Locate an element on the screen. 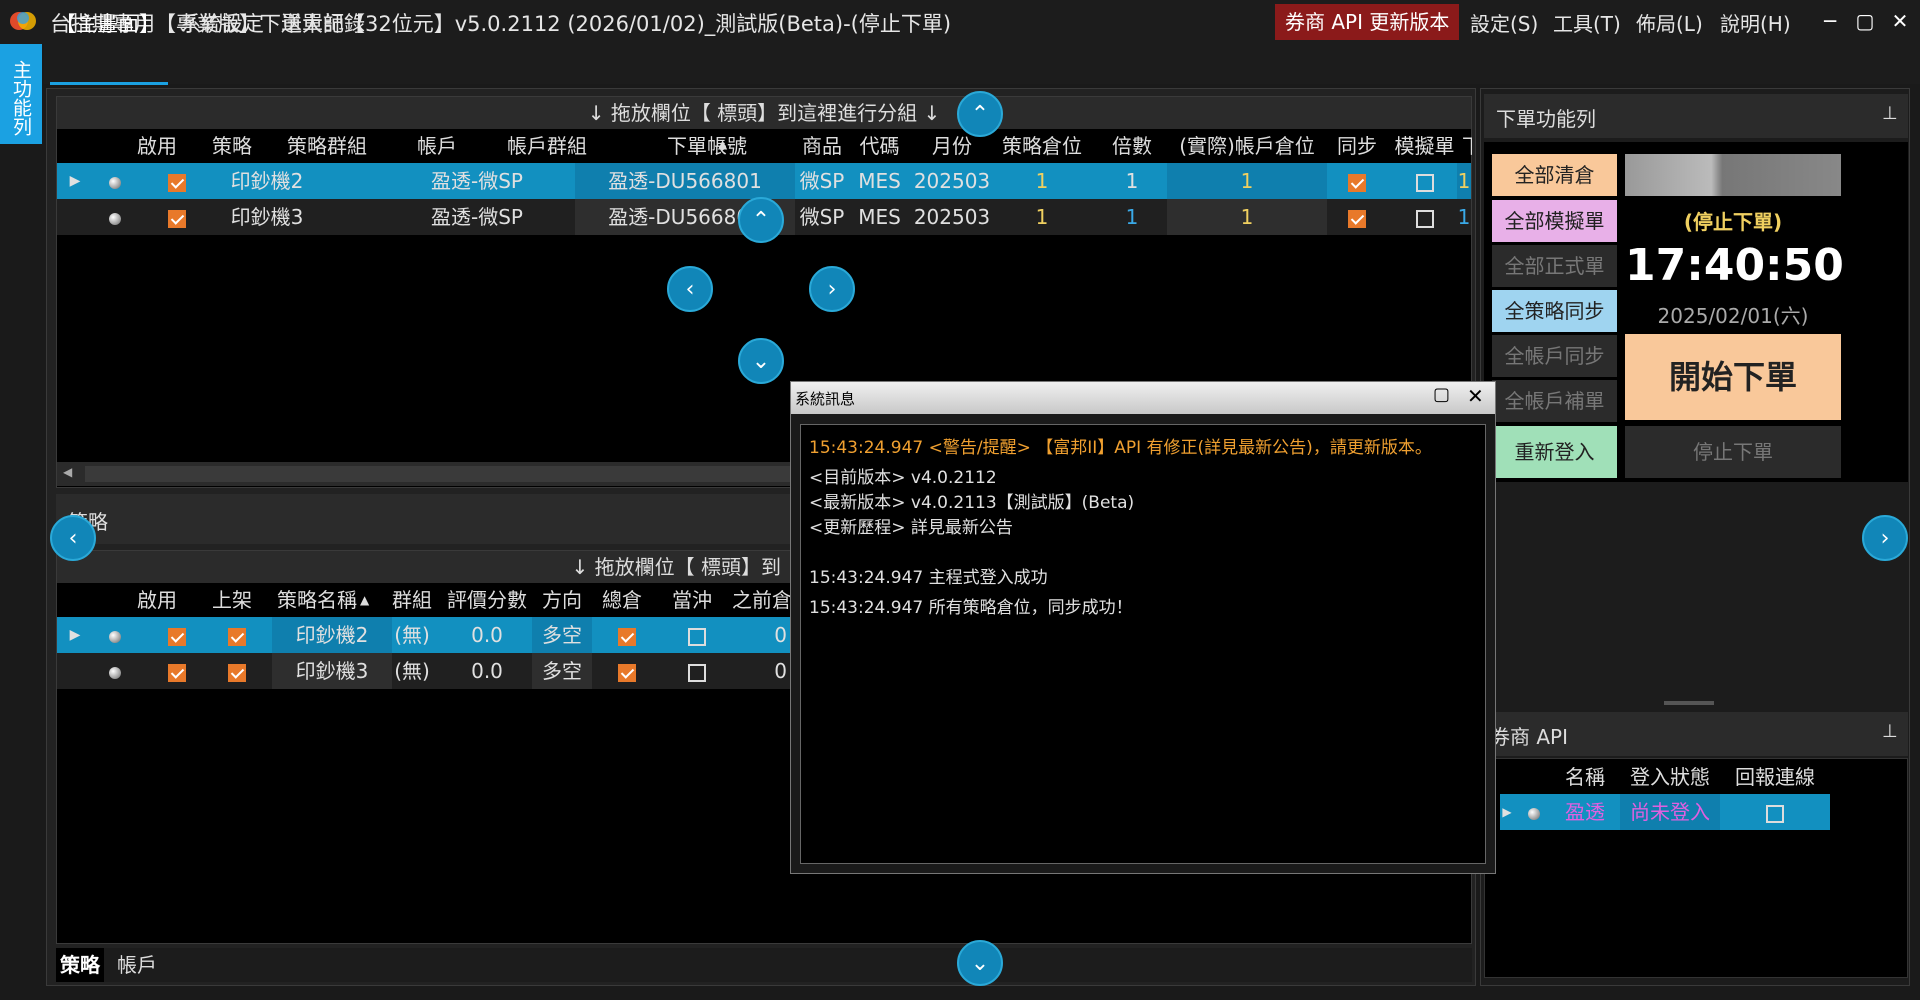 The width and height of the screenshot is (1920, 1000). code-cell: MES is located at coordinates (879, 181).